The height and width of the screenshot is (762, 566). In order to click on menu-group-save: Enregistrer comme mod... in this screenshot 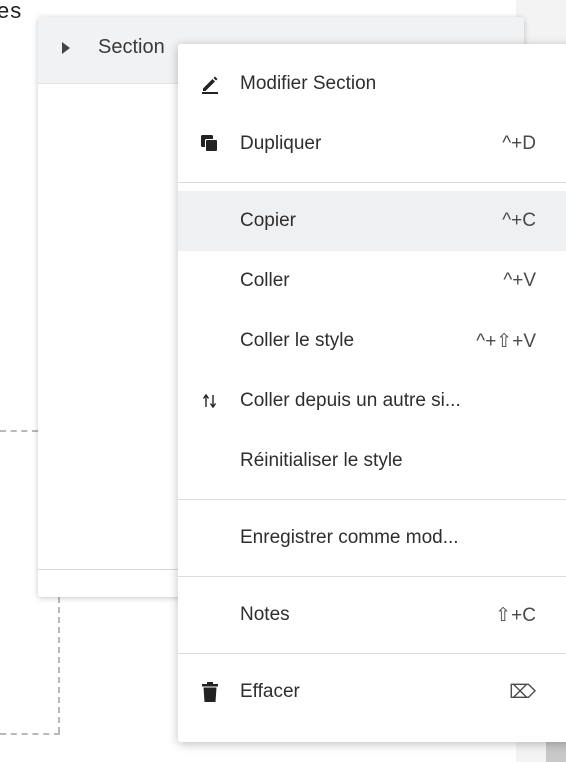, I will do `click(372, 538)`.